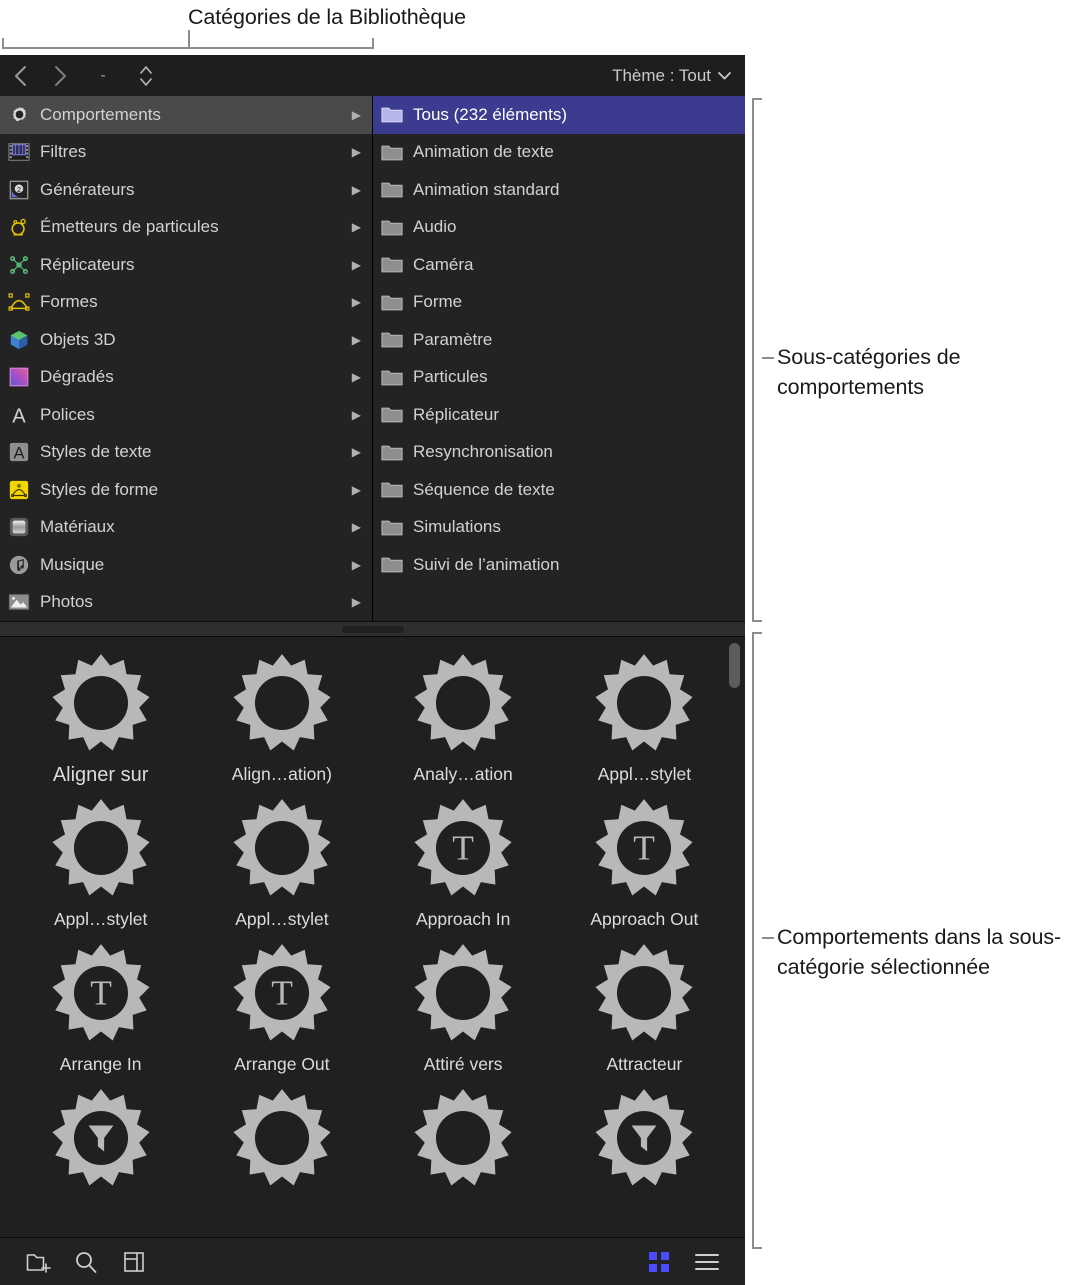 Image resolution: width=1072 pixels, height=1285 pixels. Describe the element at coordinates (559, 190) in the screenshot. I see `subcategory-row: Animation standard` at that location.